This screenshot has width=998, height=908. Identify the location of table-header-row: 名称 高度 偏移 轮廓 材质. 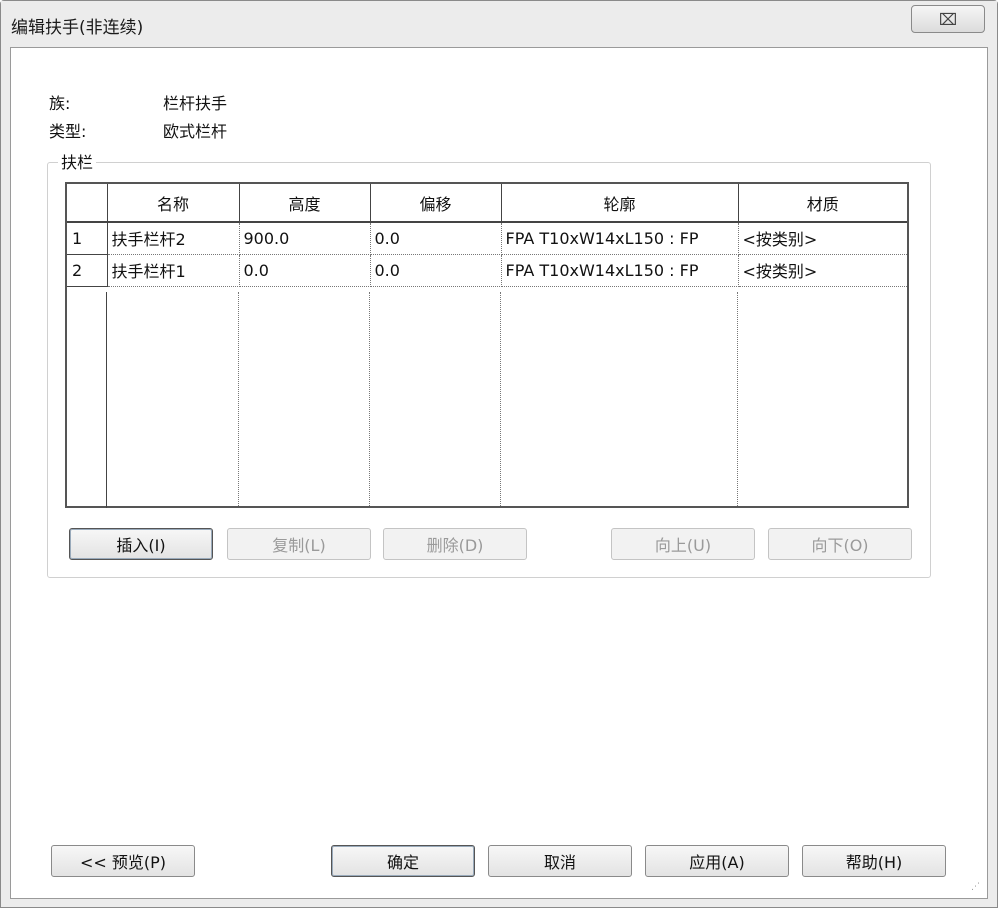
(487, 203).